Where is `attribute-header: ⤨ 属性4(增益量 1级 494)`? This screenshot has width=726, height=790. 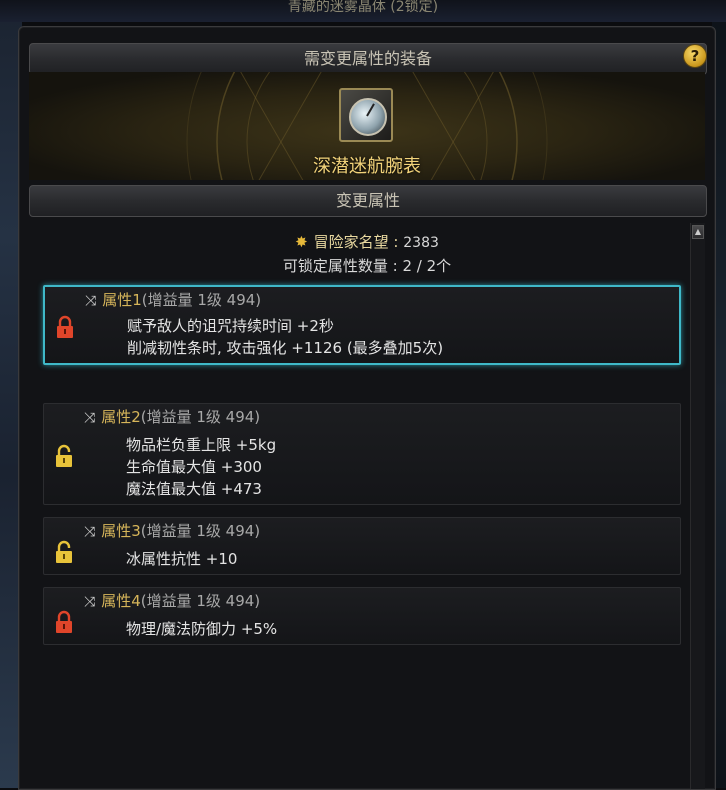 attribute-header: ⤨ 属性4(增益量 1级 494) is located at coordinates (172, 600).